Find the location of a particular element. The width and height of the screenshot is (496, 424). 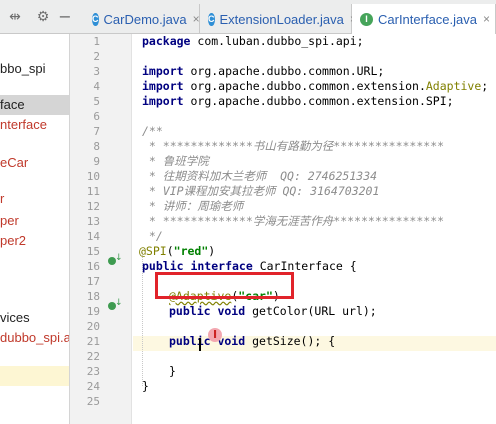

line-number: 12 is located at coordinates (93, 206).